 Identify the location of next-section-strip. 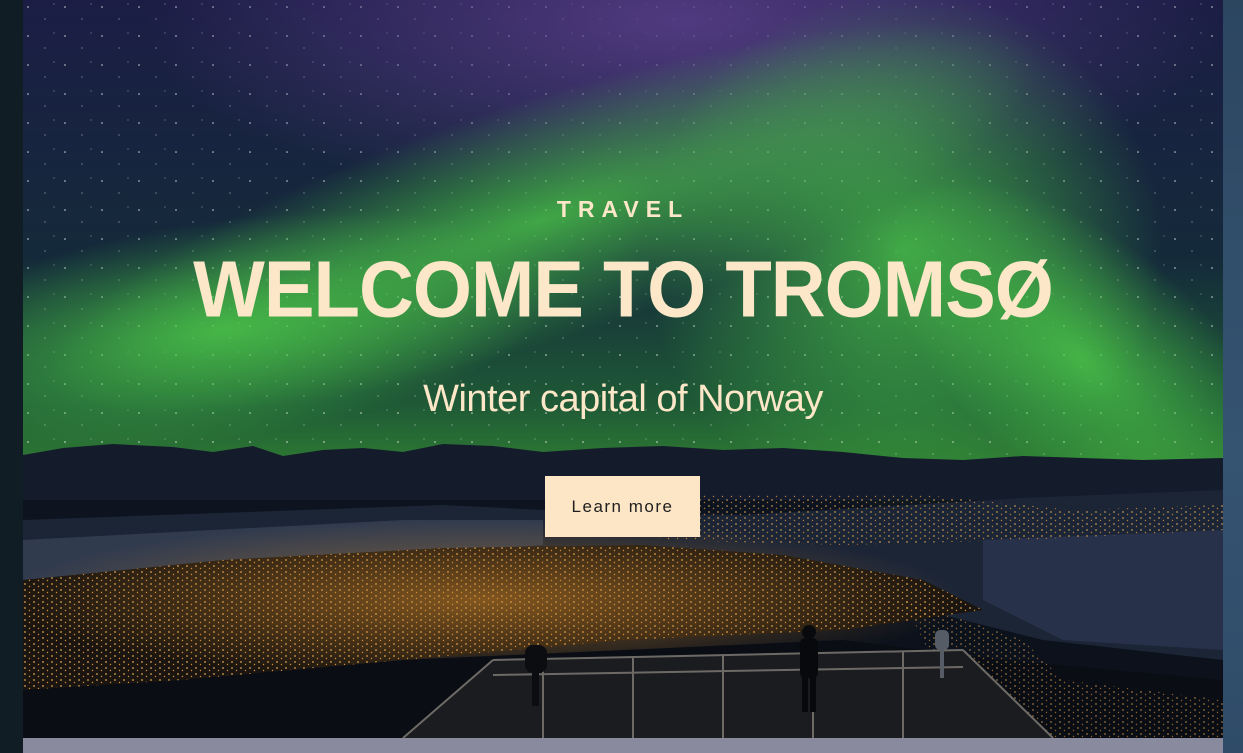
(623, 745).